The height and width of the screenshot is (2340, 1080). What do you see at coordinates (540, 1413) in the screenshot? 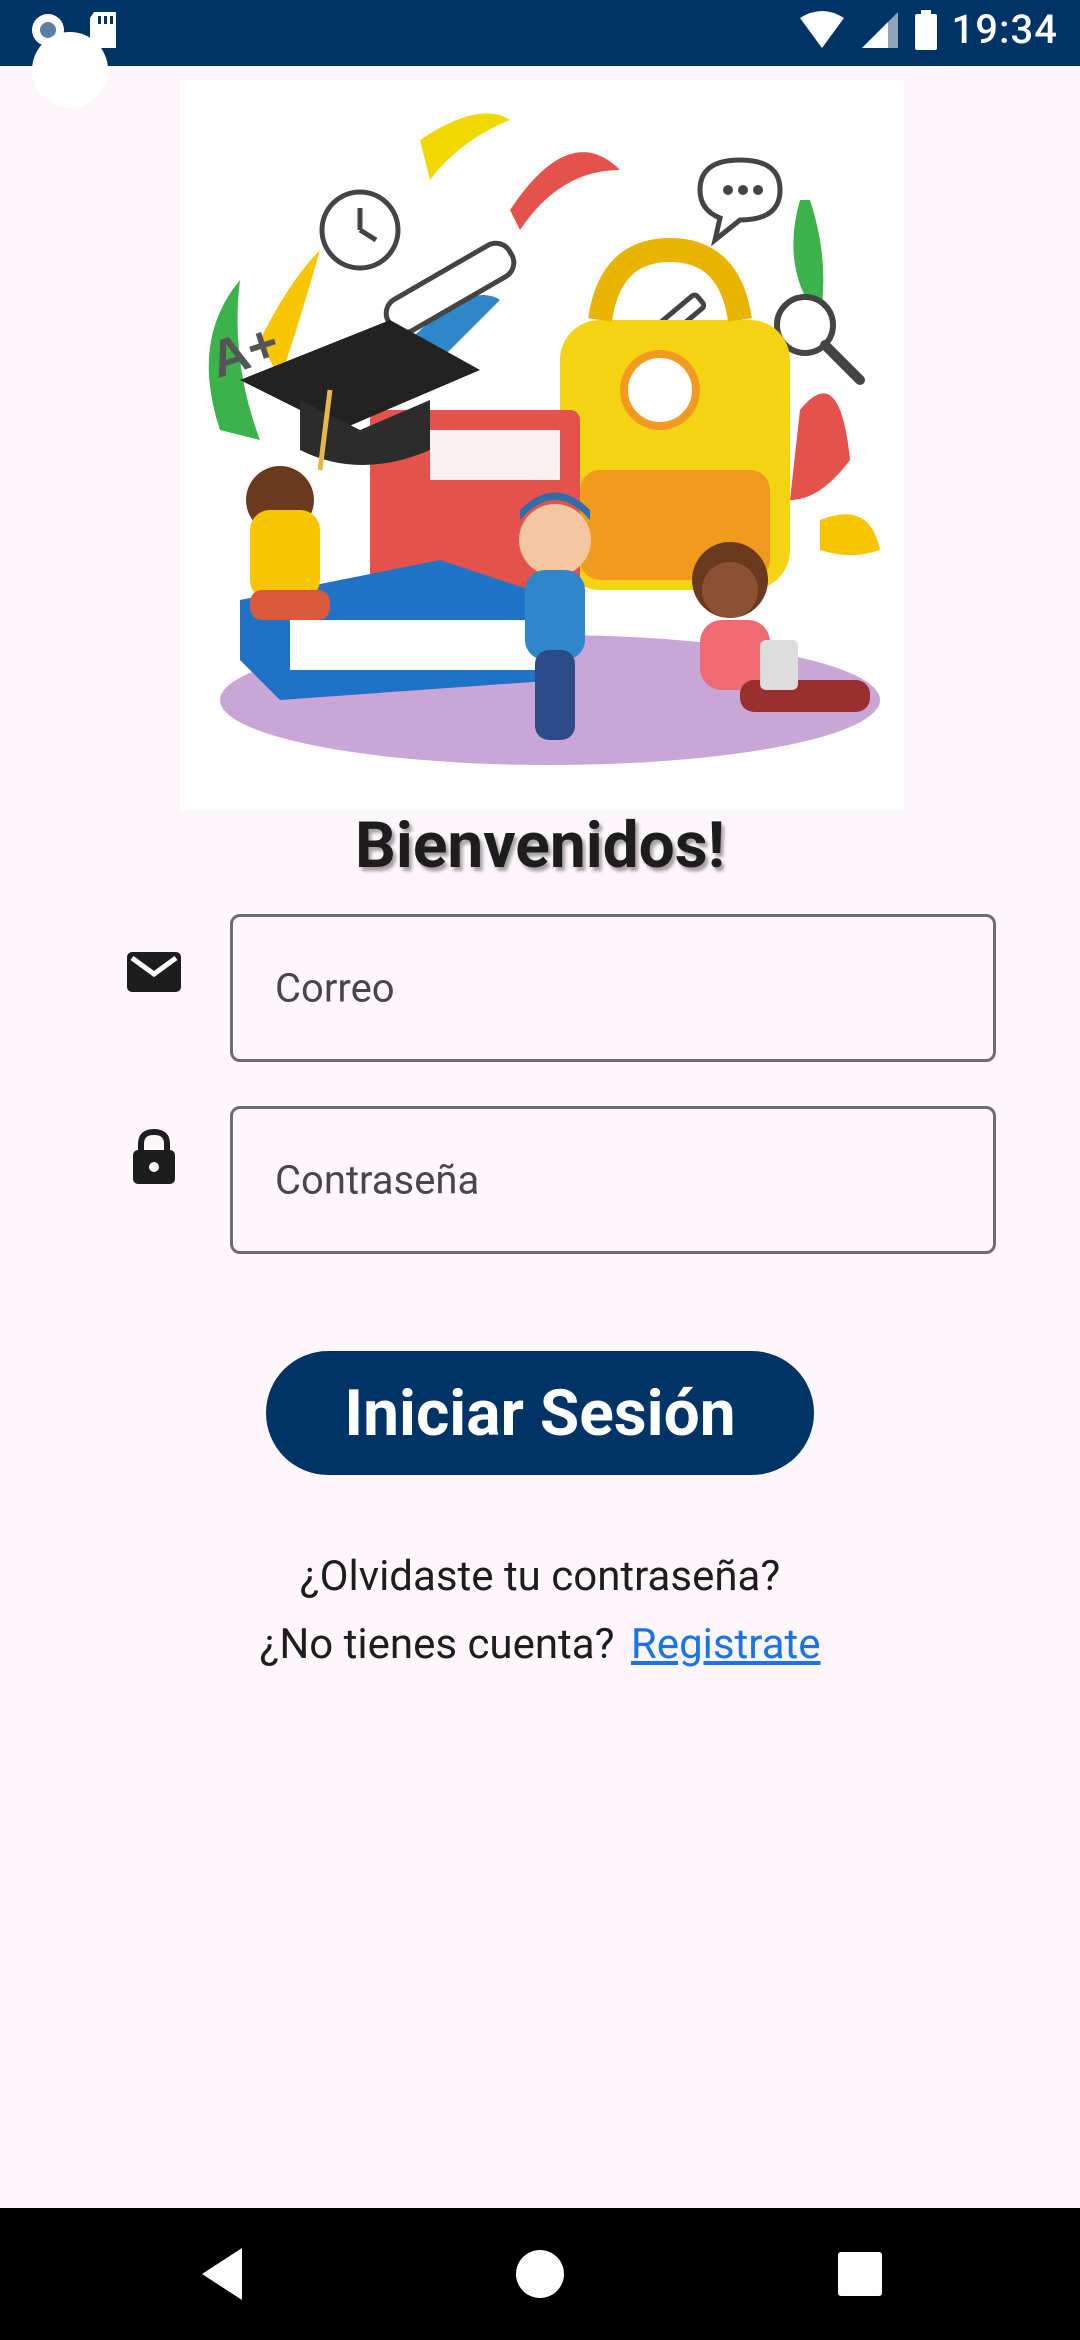
I see `login-button: Iniciar Sesión` at bounding box center [540, 1413].